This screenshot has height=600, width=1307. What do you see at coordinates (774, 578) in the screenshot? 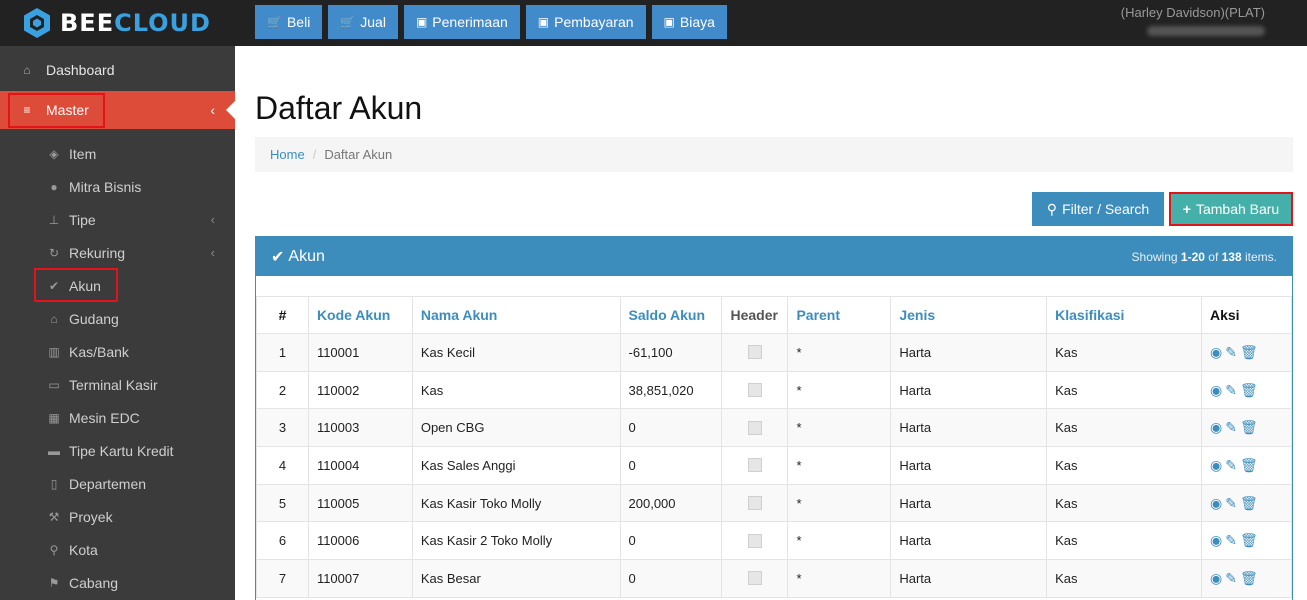
I see `table-row: 7 110007 Kas Besar 0 * Harta Kas ◉ ✎ 🗑` at bounding box center [774, 578].